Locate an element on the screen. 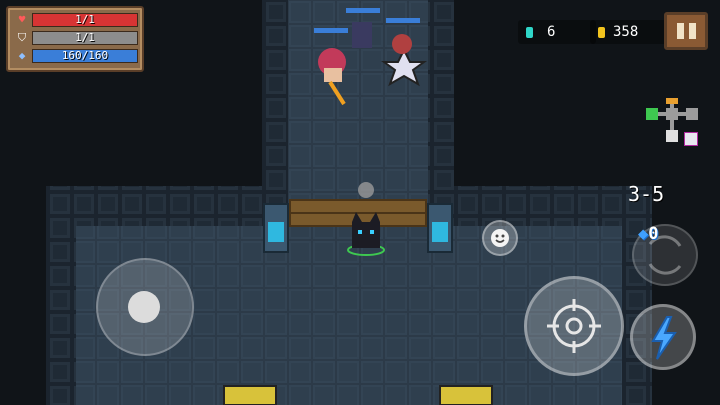 Image resolution: width=720 pixels, height=405 pixels. emote-button is located at coordinates (500, 238).